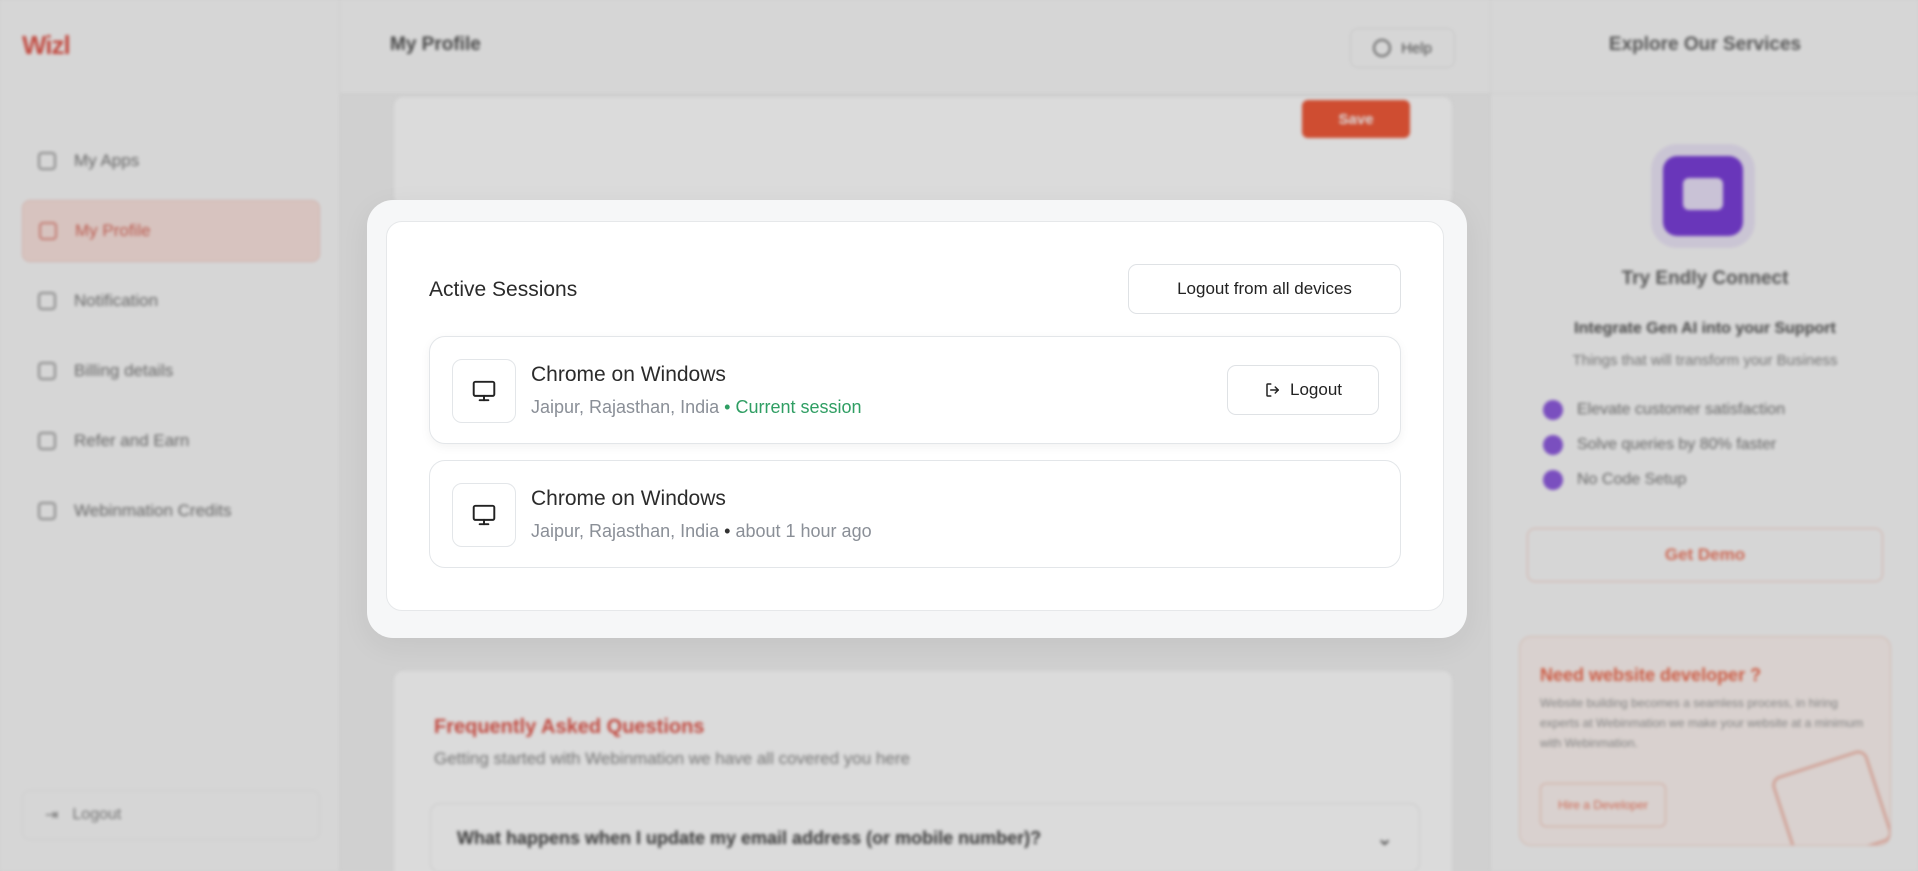 The height and width of the screenshot is (871, 1918). I want to click on logout-all-devices-button: Logout from all devices, so click(1264, 289).